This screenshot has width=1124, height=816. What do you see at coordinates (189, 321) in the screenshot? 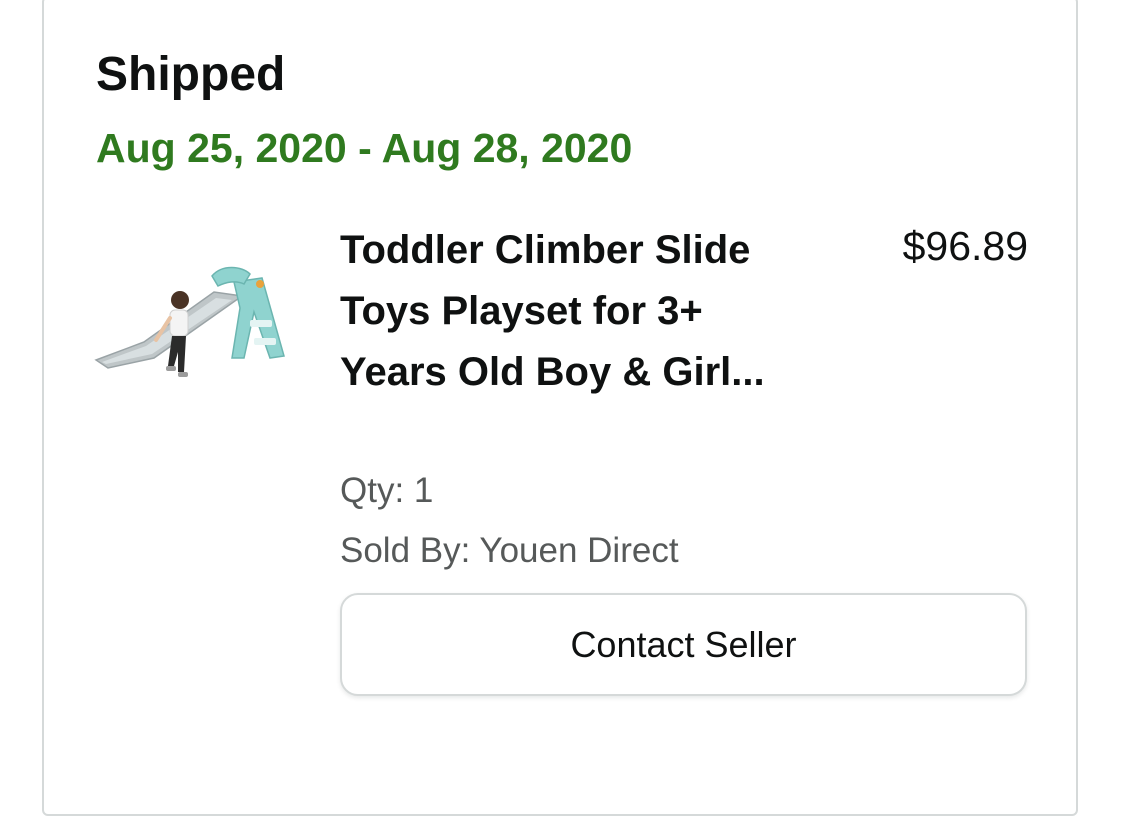
I see `slide-playset-image` at bounding box center [189, 321].